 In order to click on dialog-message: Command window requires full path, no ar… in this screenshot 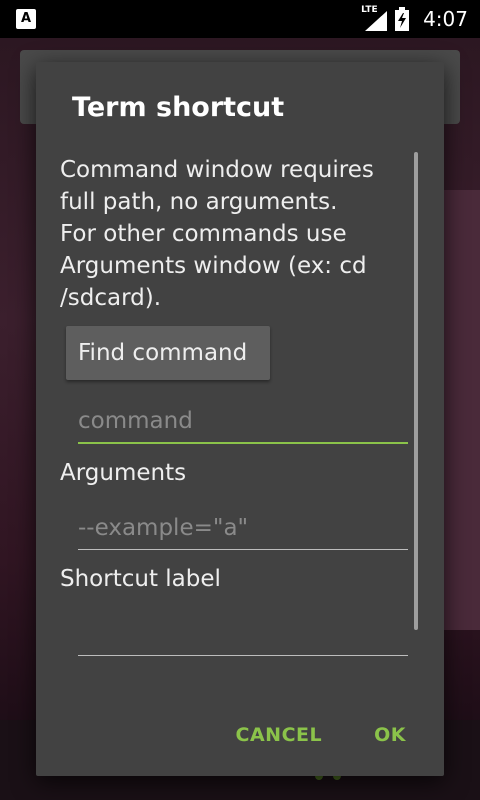, I will do `click(217, 234)`.